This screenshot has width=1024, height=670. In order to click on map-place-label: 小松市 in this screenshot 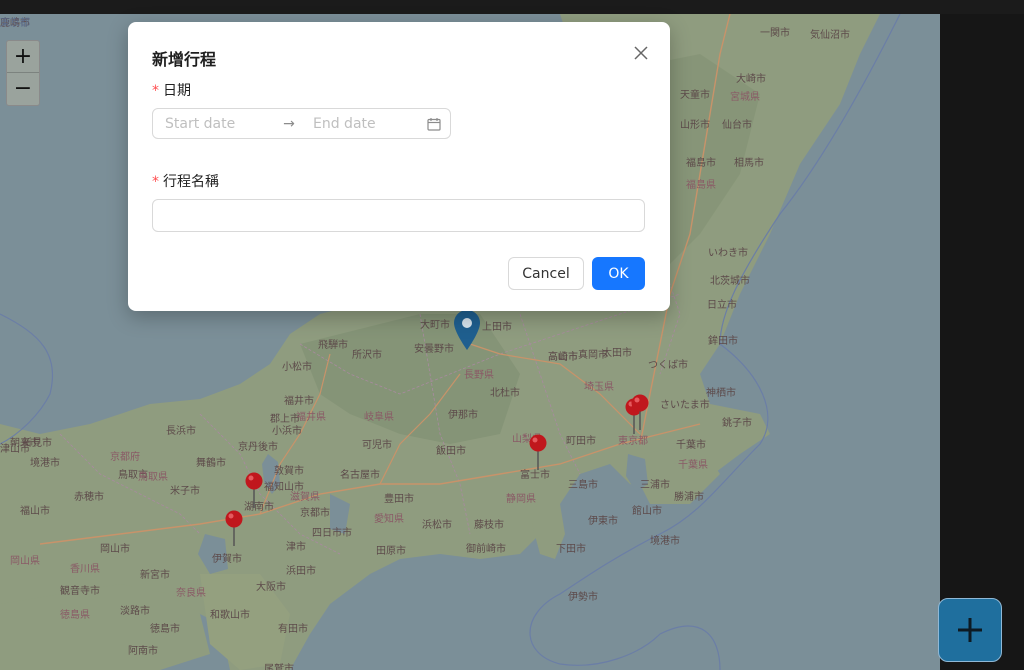, I will do `click(297, 367)`.